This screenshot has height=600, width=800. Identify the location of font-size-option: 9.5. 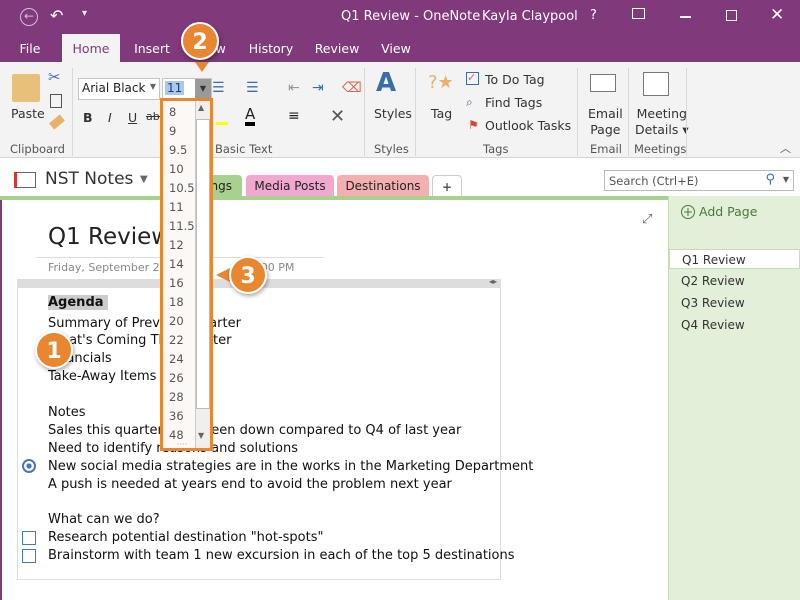
(178, 150).